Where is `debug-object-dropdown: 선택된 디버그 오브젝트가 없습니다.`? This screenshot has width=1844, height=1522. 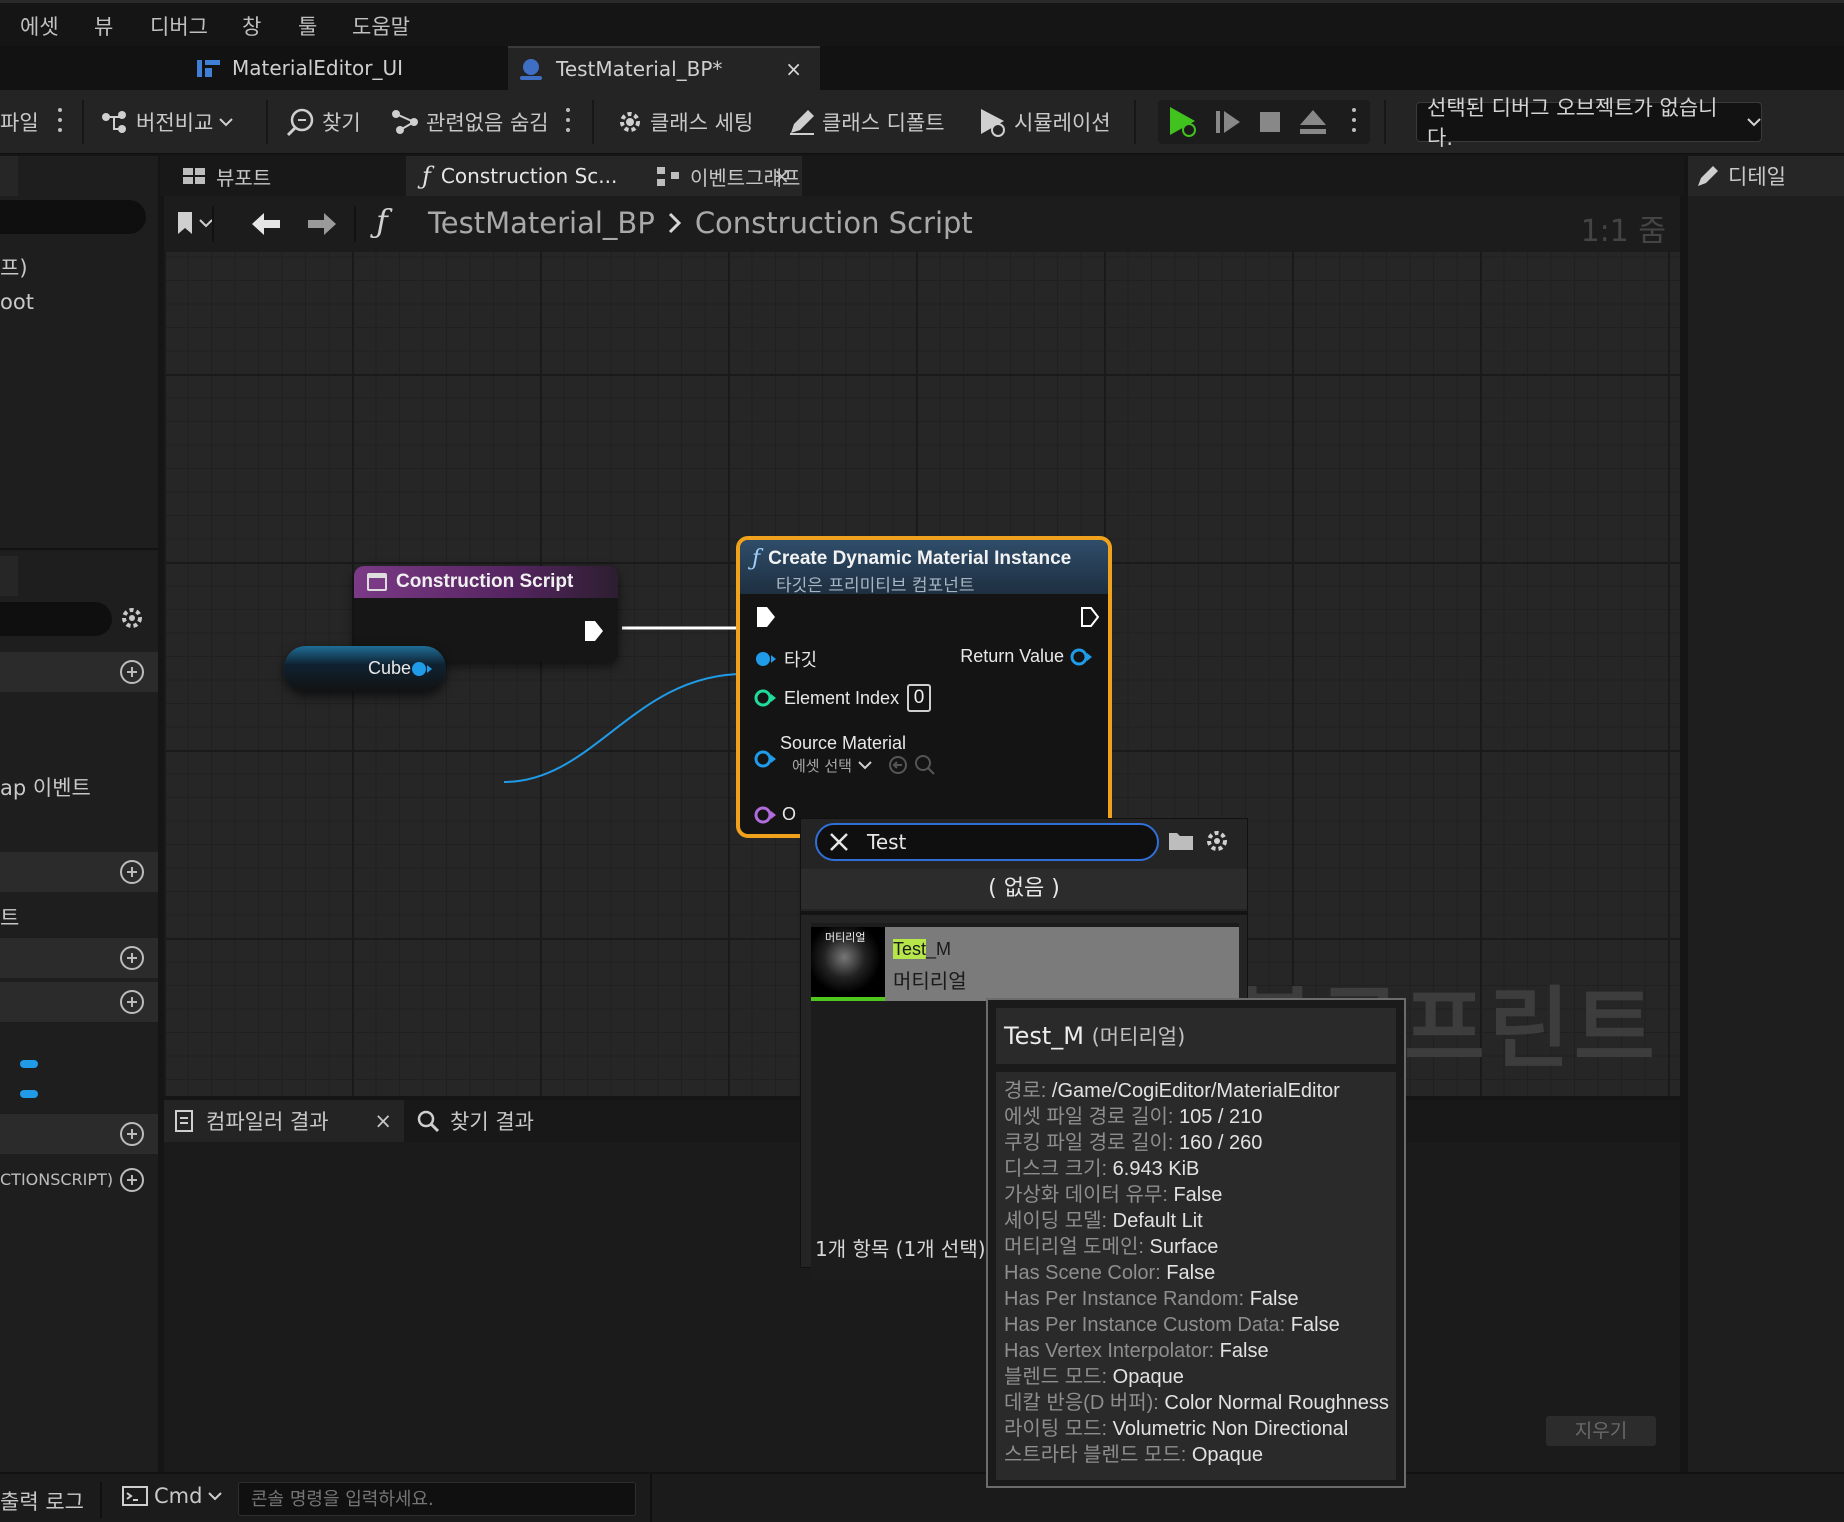
debug-object-dropdown: 선택된 디버그 오브젝트가 없습니다. is located at coordinates (1589, 123).